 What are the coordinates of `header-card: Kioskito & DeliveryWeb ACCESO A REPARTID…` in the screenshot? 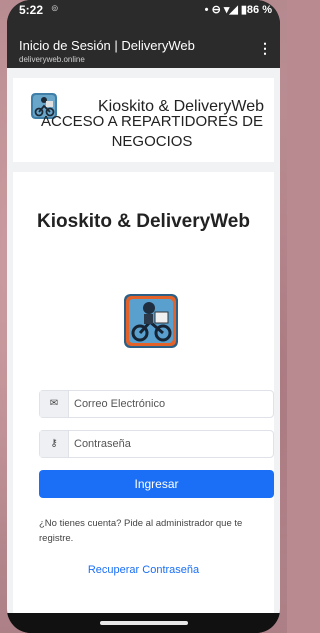 It's located at (143, 120).